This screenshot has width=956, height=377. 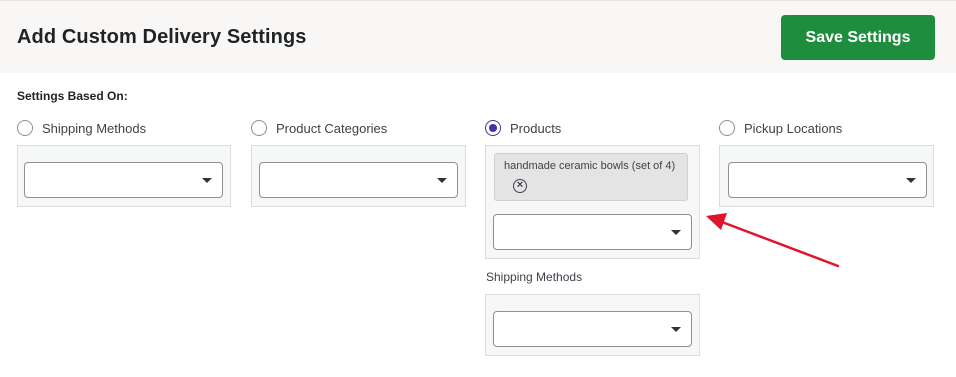 What do you see at coordinates (72, 96) in the screenshot?
I see `settings-based-on-label: Settings Based On:` at bounding box center [72, 96].